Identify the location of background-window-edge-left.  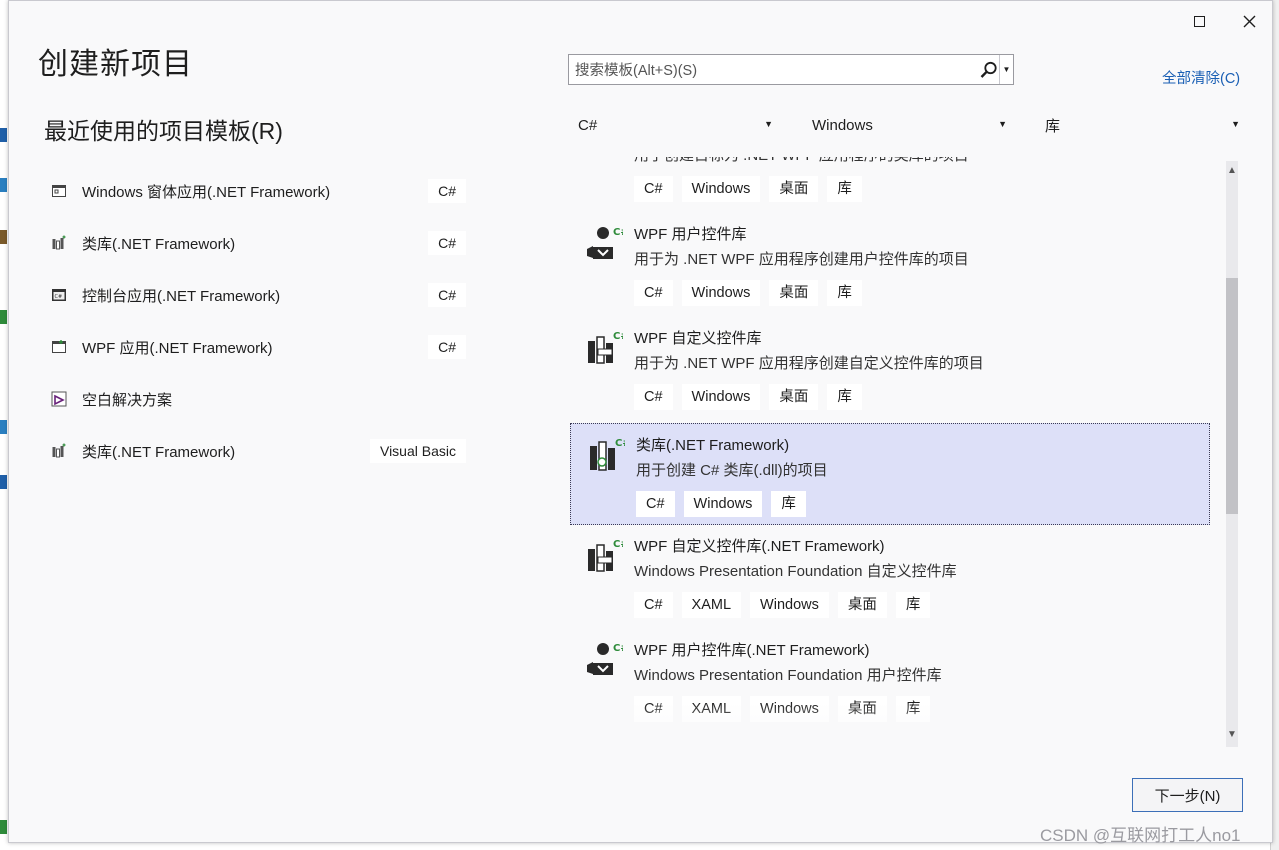
(4, 425).